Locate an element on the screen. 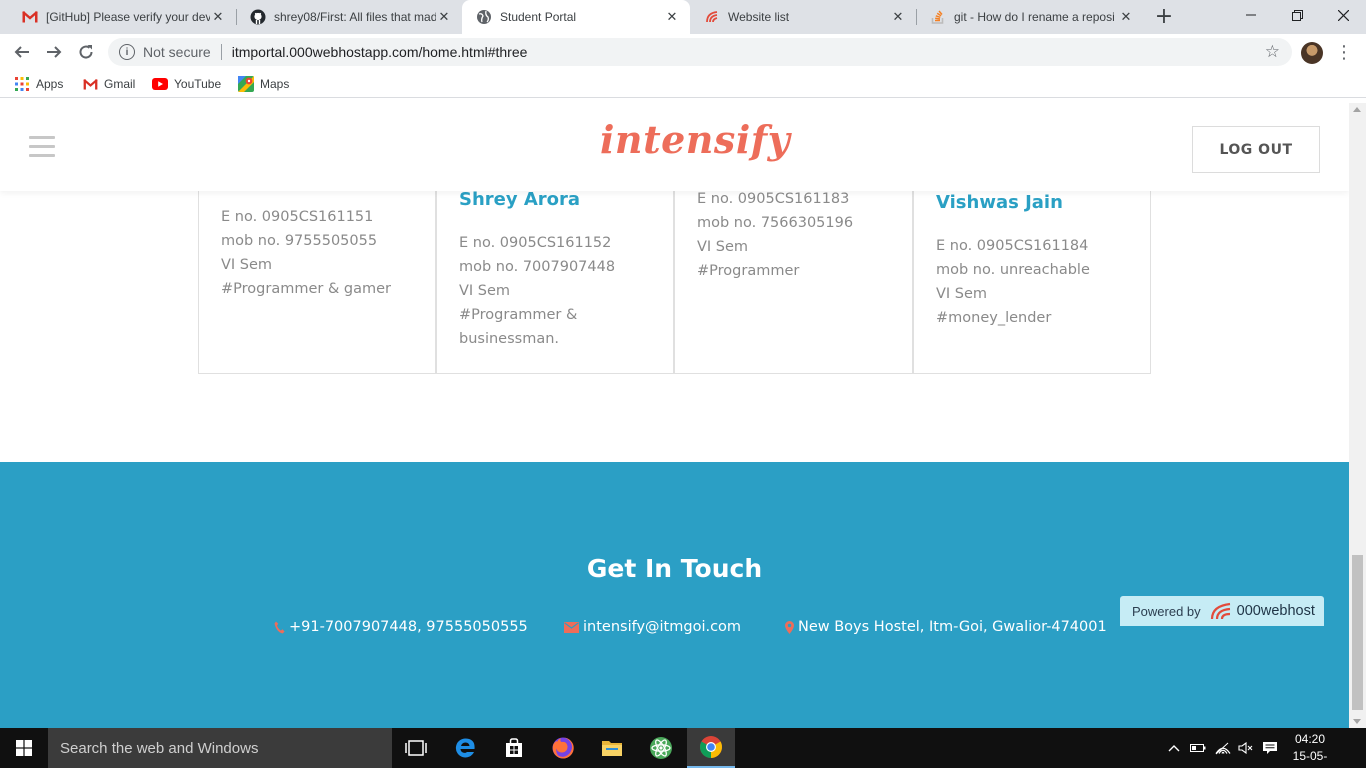  taskbar-file-explorer is located at coordinates (612, 748).